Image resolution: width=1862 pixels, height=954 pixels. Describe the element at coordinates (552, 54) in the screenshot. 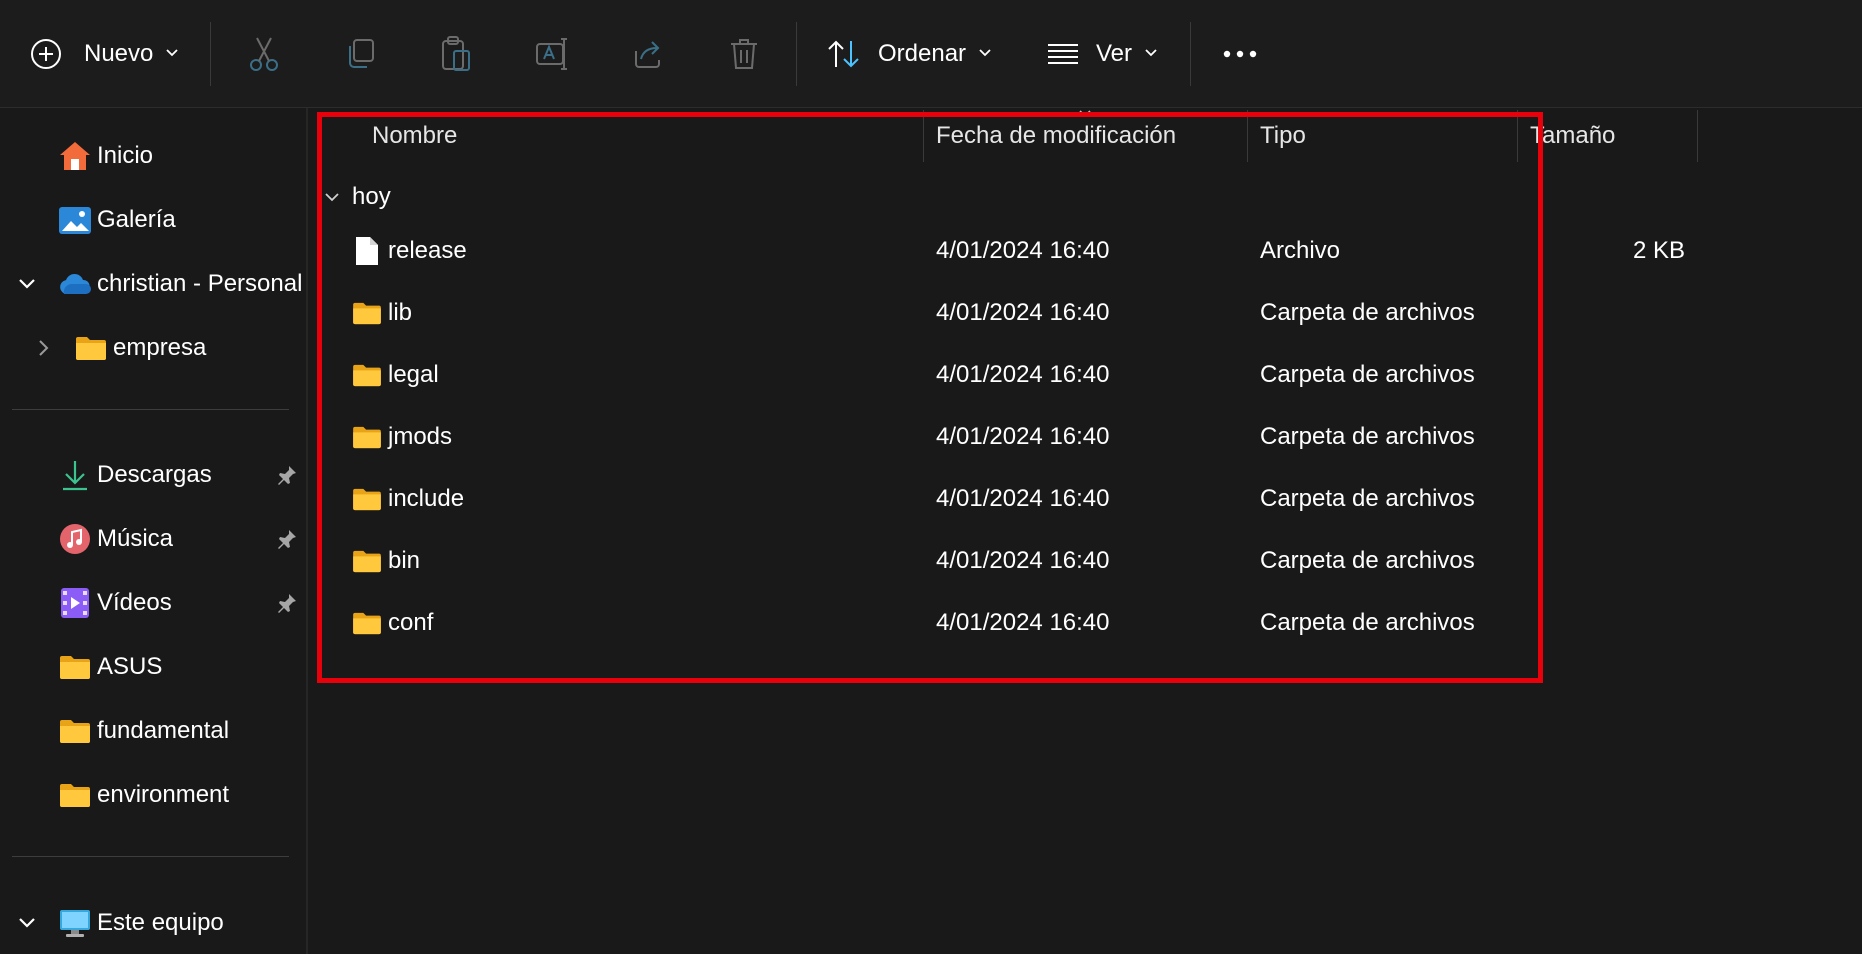

I see `rename-icon` at that location.